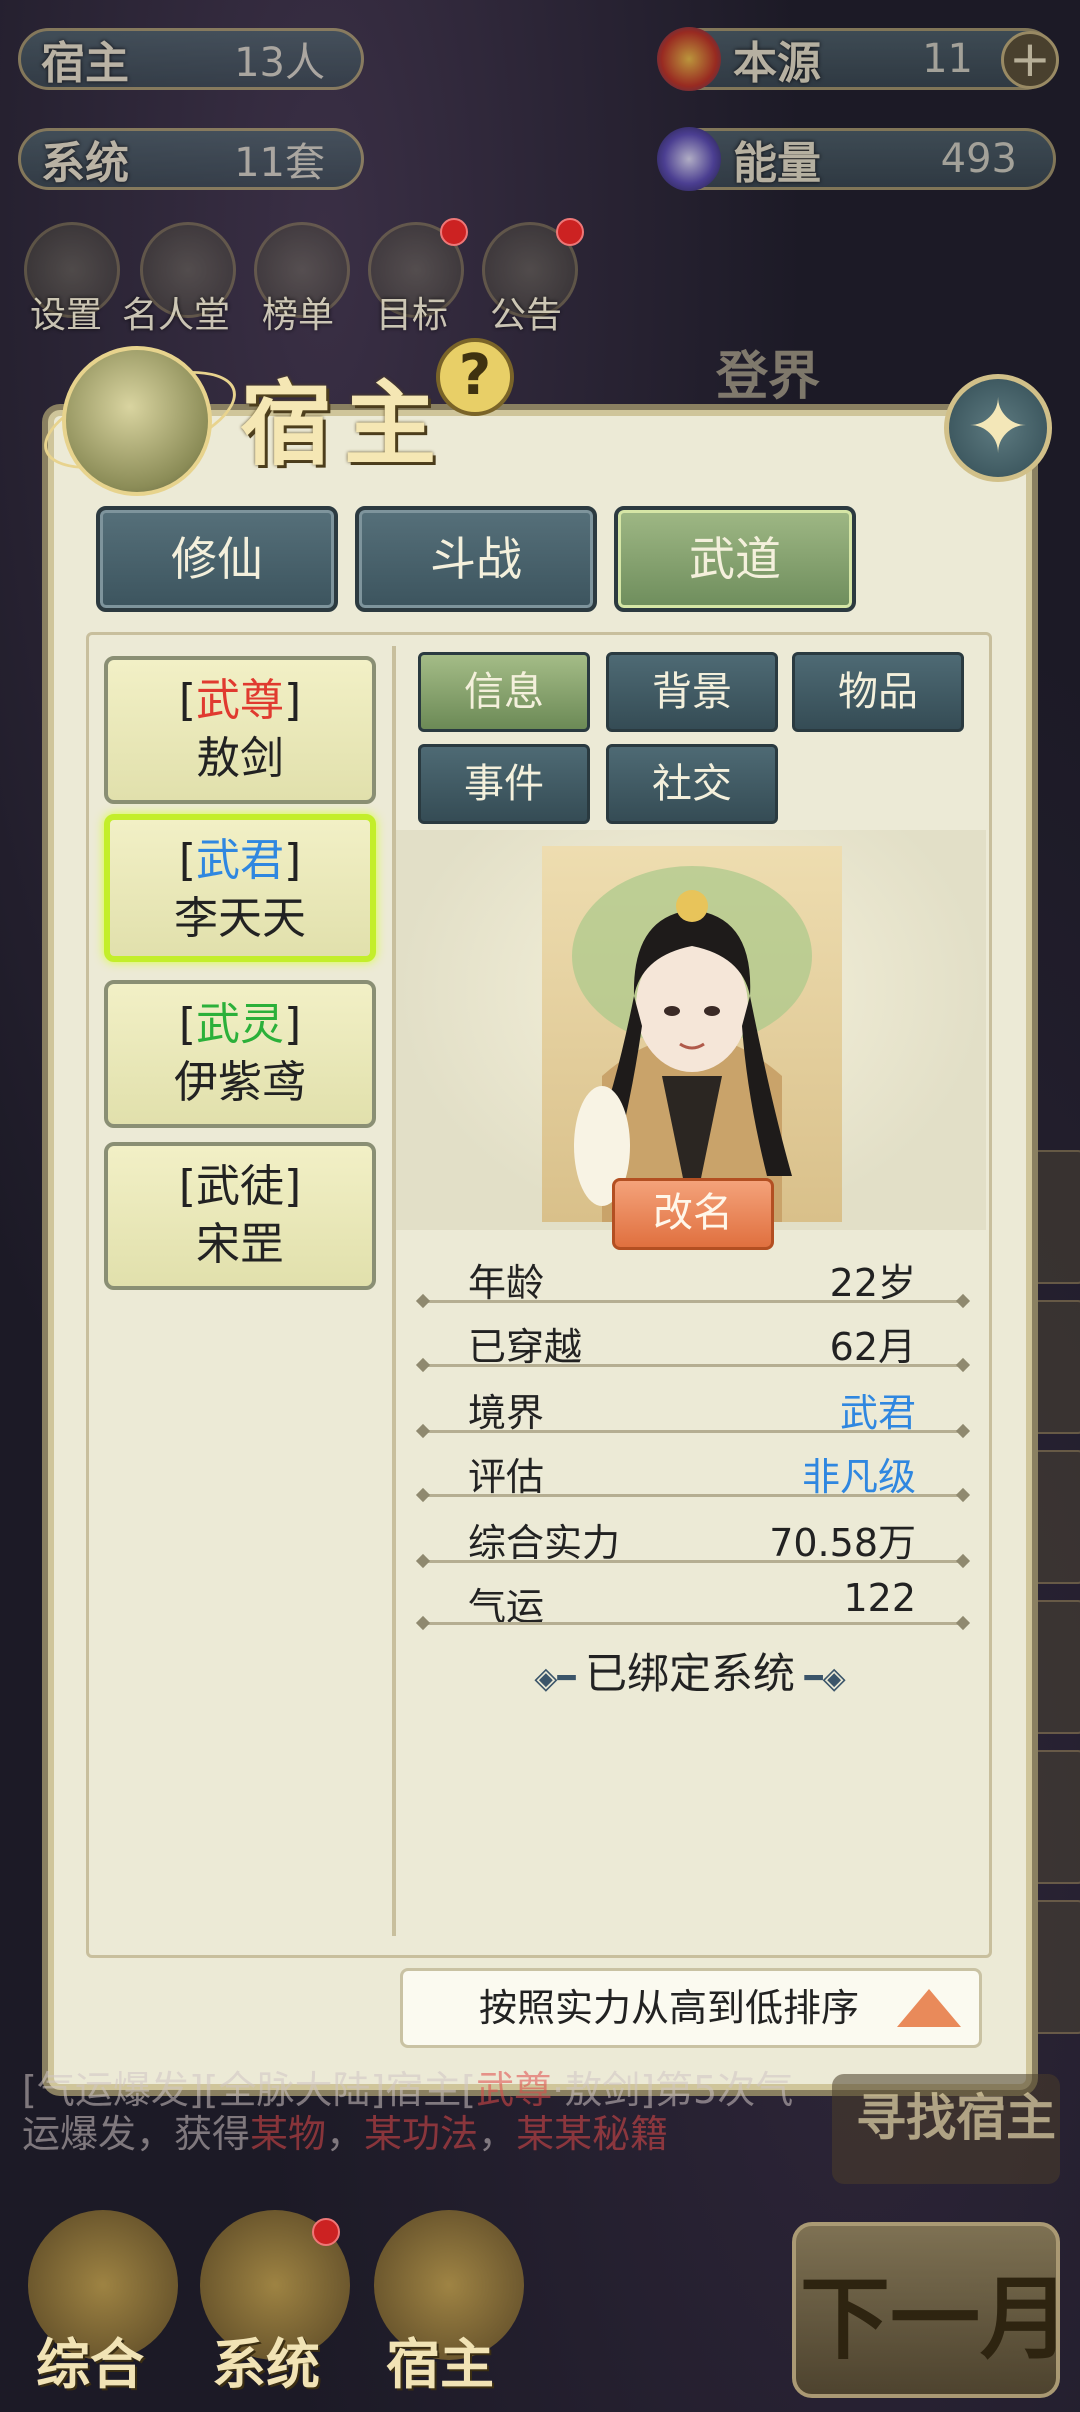 Image resolution: width=1080 pixels, height=2412 pixels. Describe the element at coordinates (344, 424) in the screenshot. I see `panel-title: 宿主` at that location.